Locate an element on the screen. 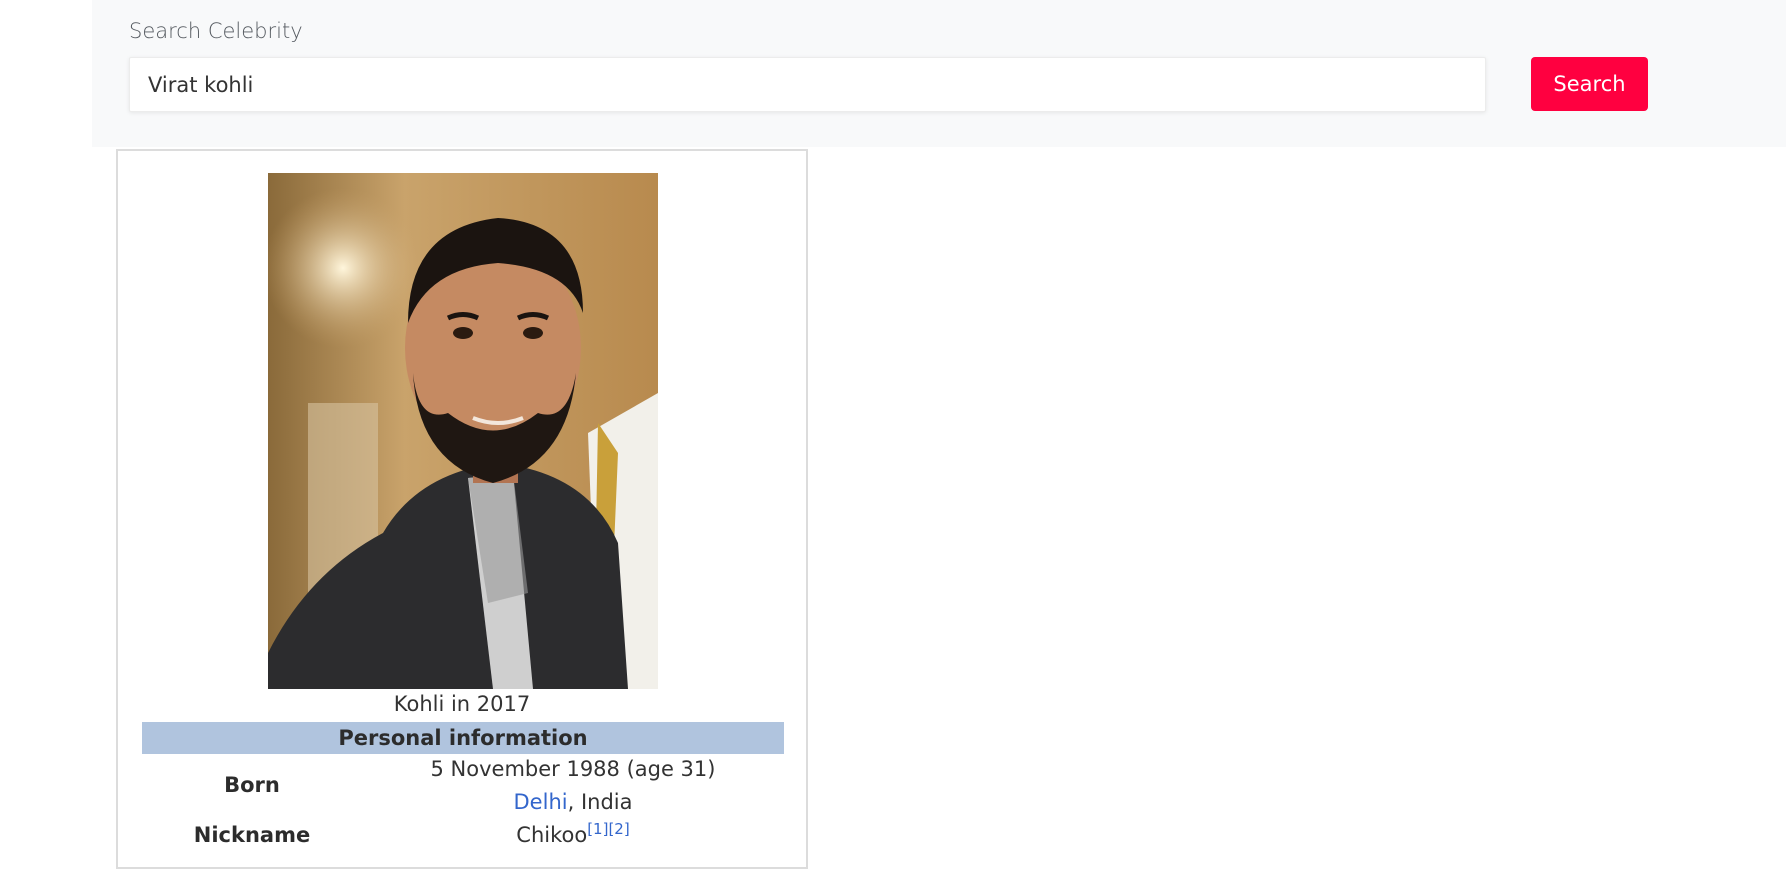 This screenshot has width=1786, height=869. search-label: Search Celebrity is located at coordinates (216, 31).